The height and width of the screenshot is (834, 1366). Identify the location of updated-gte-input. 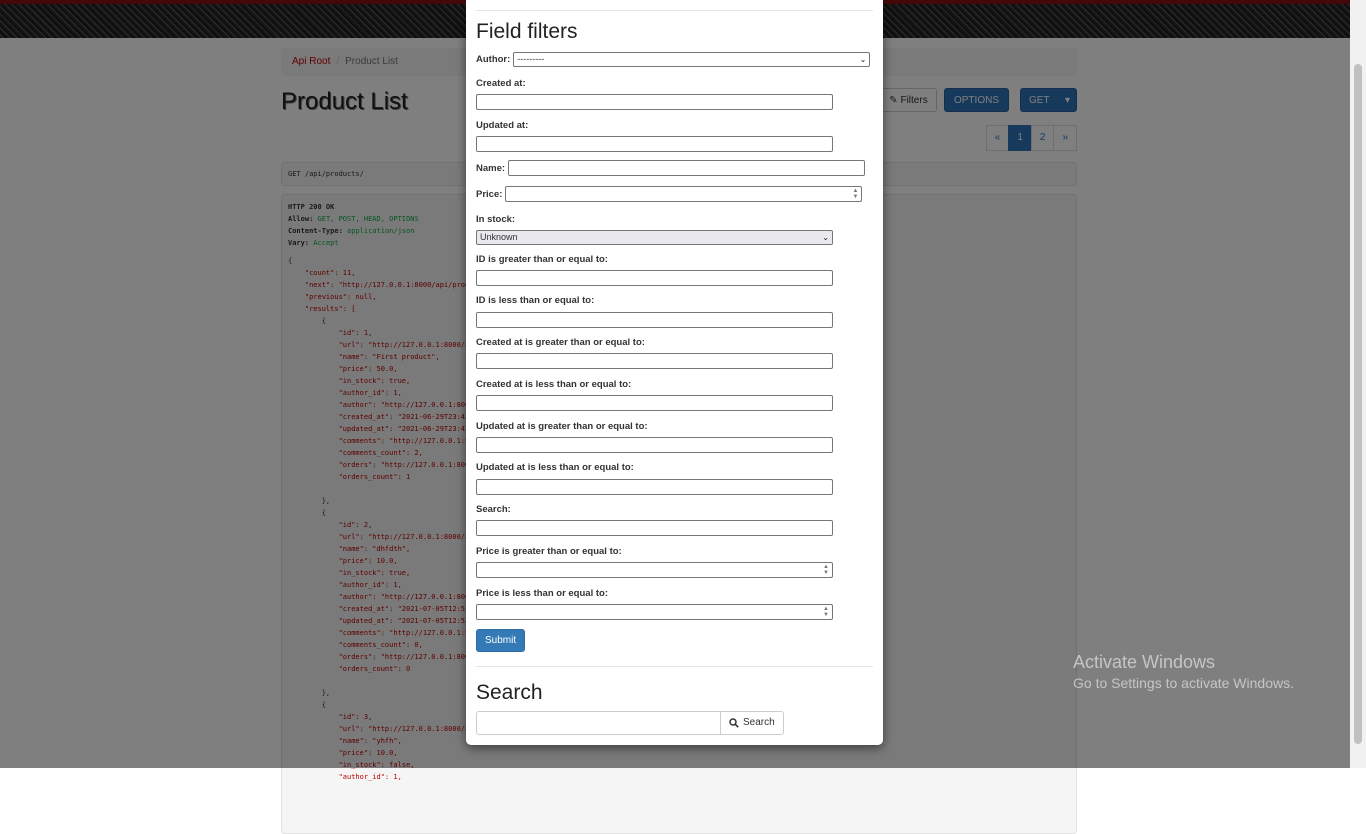
(654, 445).